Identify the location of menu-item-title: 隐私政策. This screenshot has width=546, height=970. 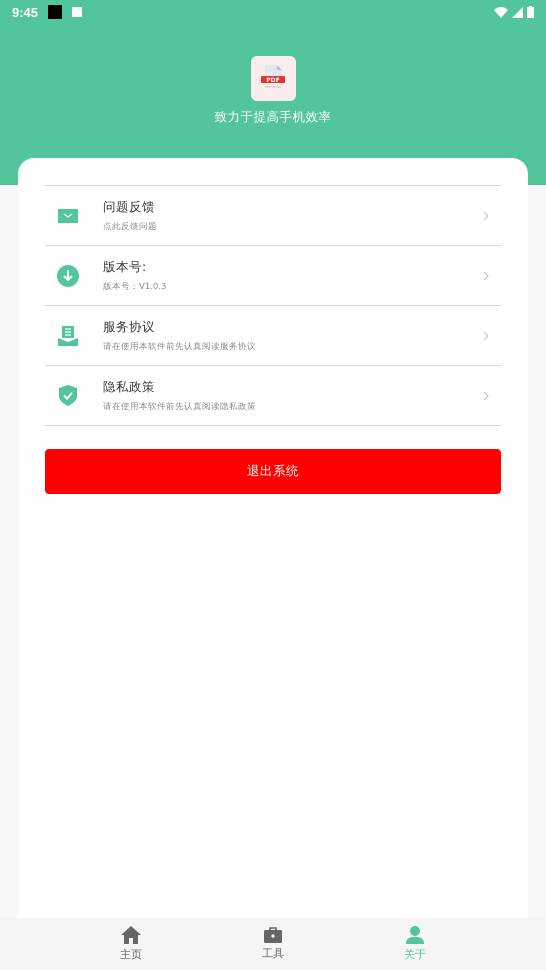
(129, 387).